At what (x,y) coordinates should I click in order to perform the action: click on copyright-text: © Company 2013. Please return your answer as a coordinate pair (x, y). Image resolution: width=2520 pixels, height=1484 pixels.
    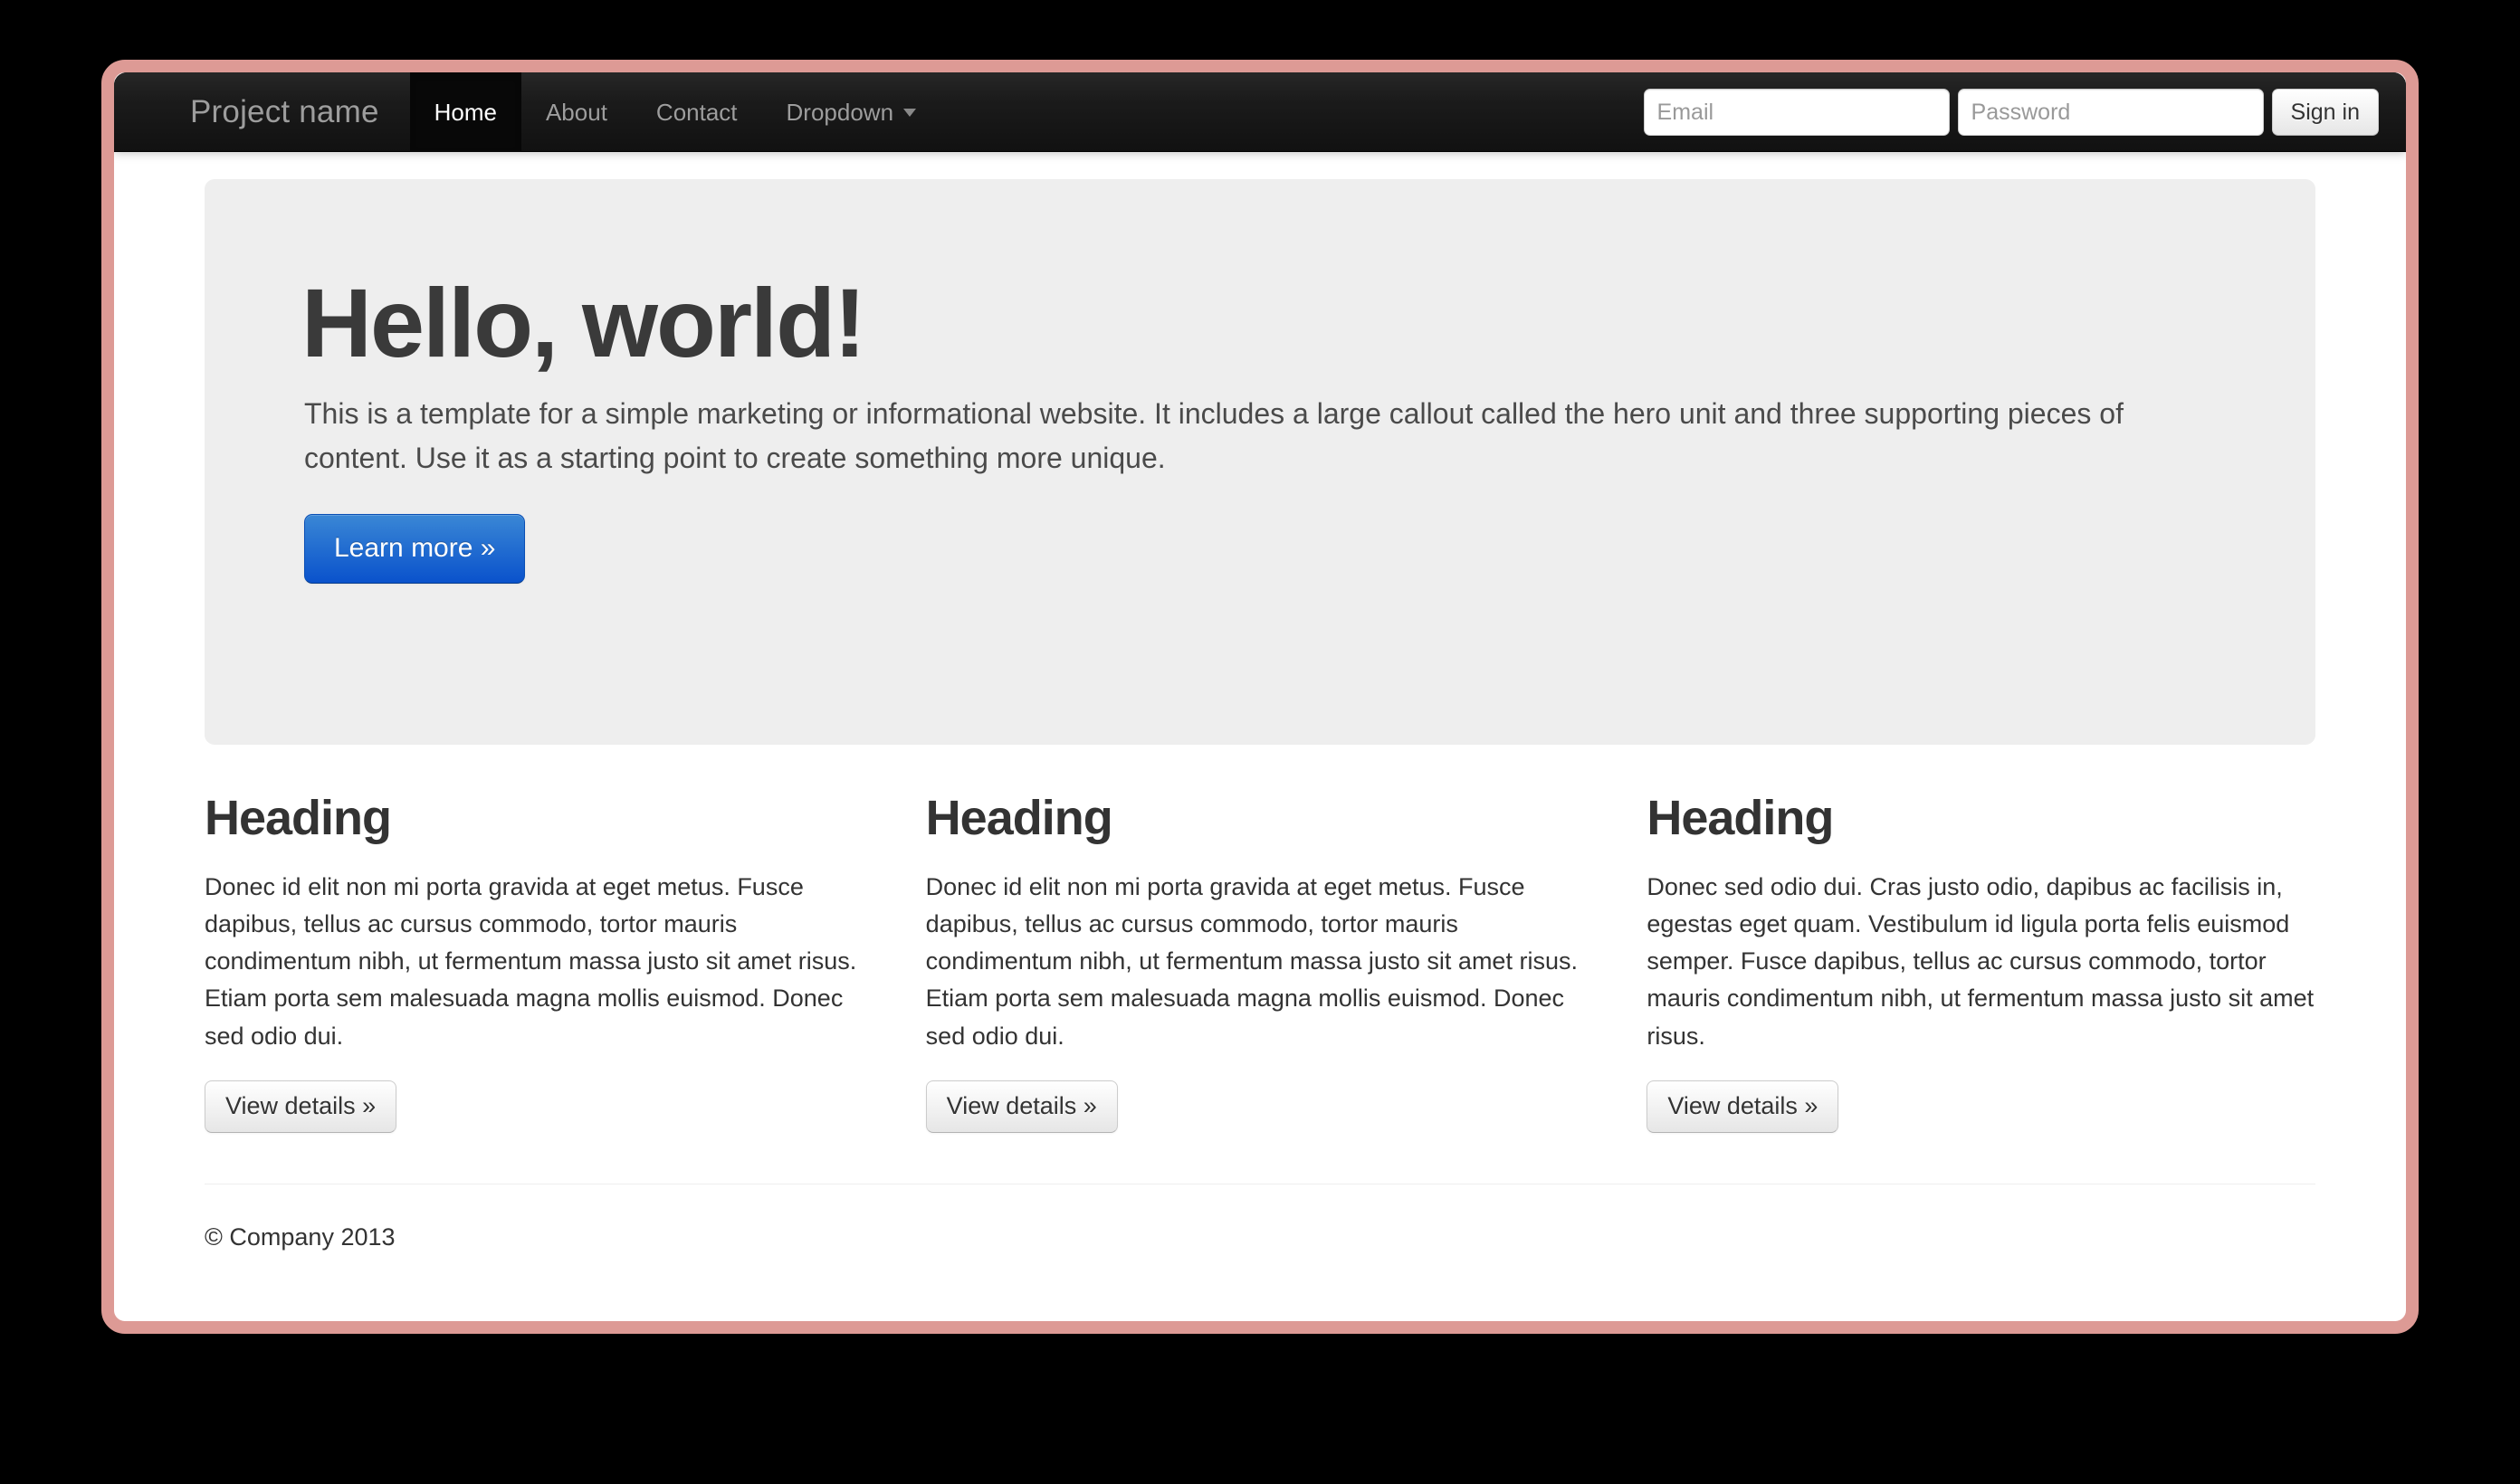
    Looking at the image, I should click on (301, 1236).